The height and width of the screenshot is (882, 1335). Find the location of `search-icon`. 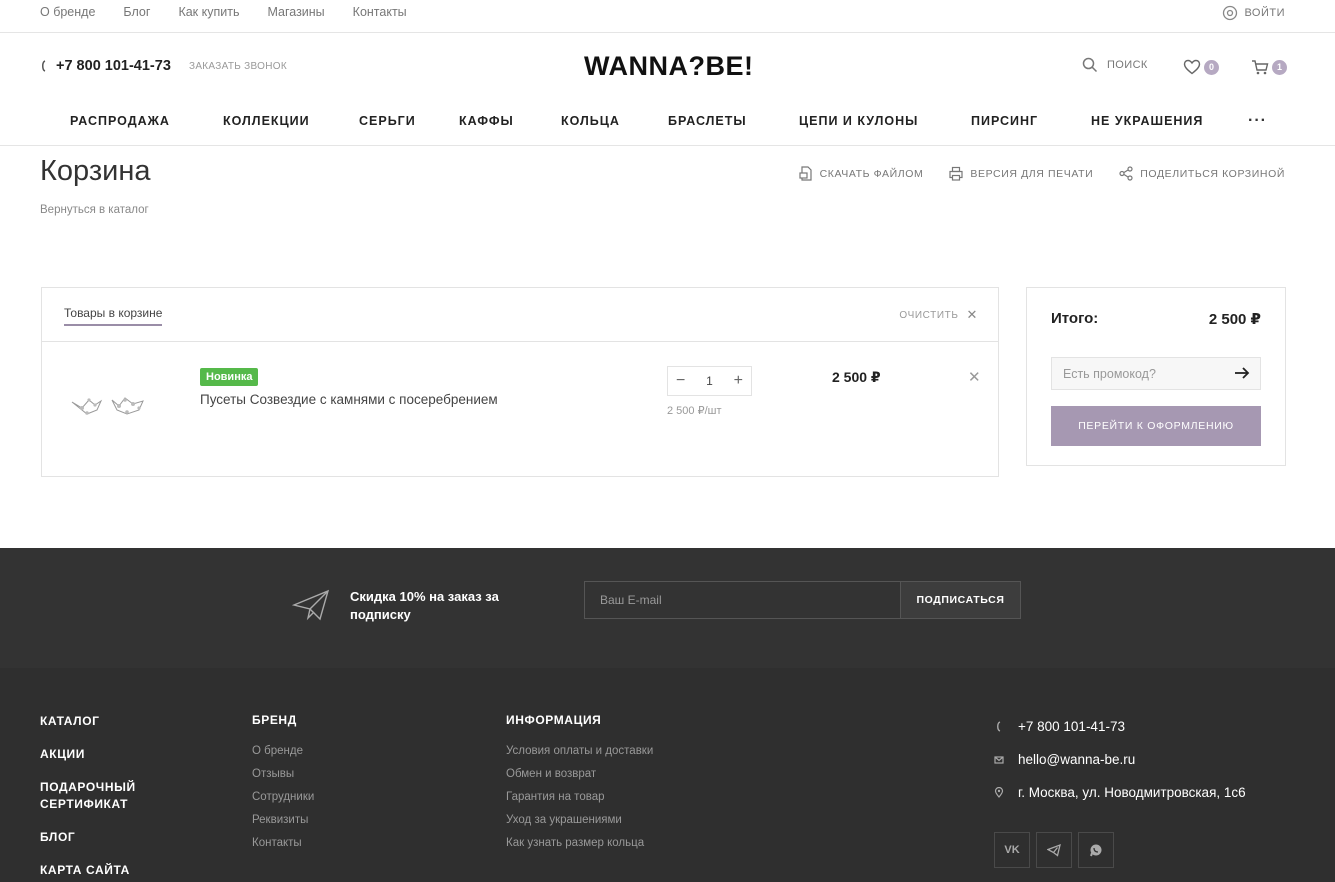

search-icon is located at coordinates (1090, 65).